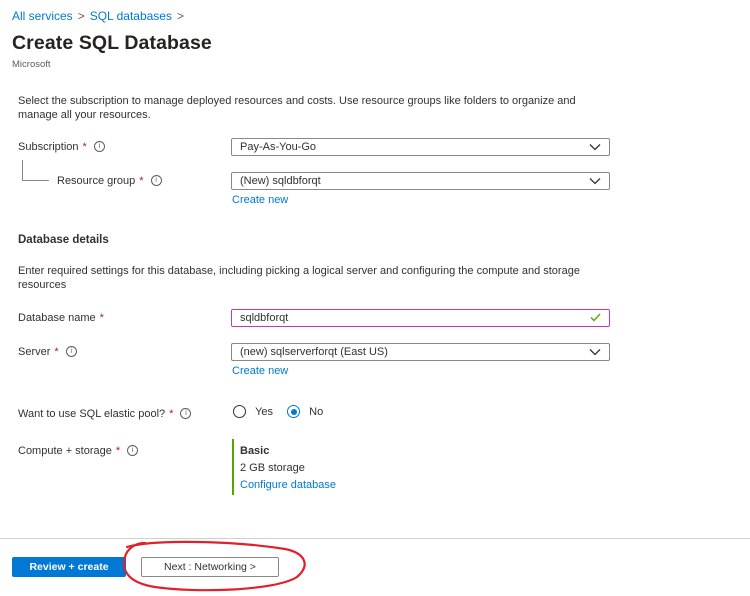 The image size is (750, 596). I want to click on elastic-pool-yes-radio, so click(239, 411).